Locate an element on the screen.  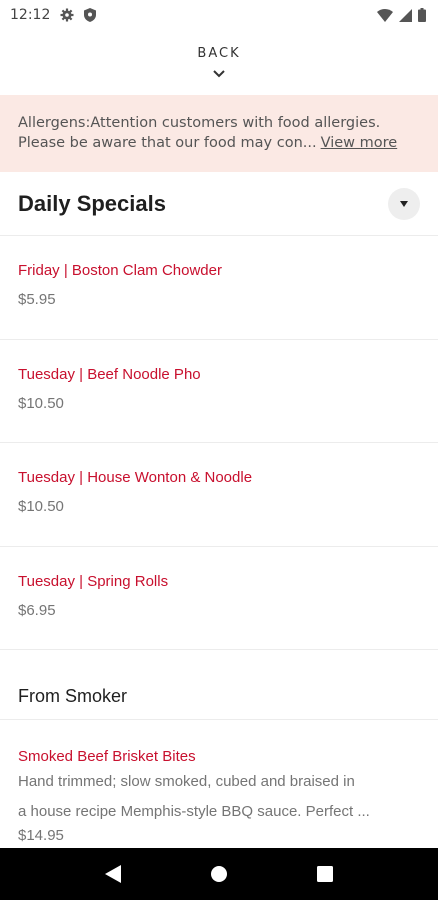
status-right is located at coordinates (401, 15).